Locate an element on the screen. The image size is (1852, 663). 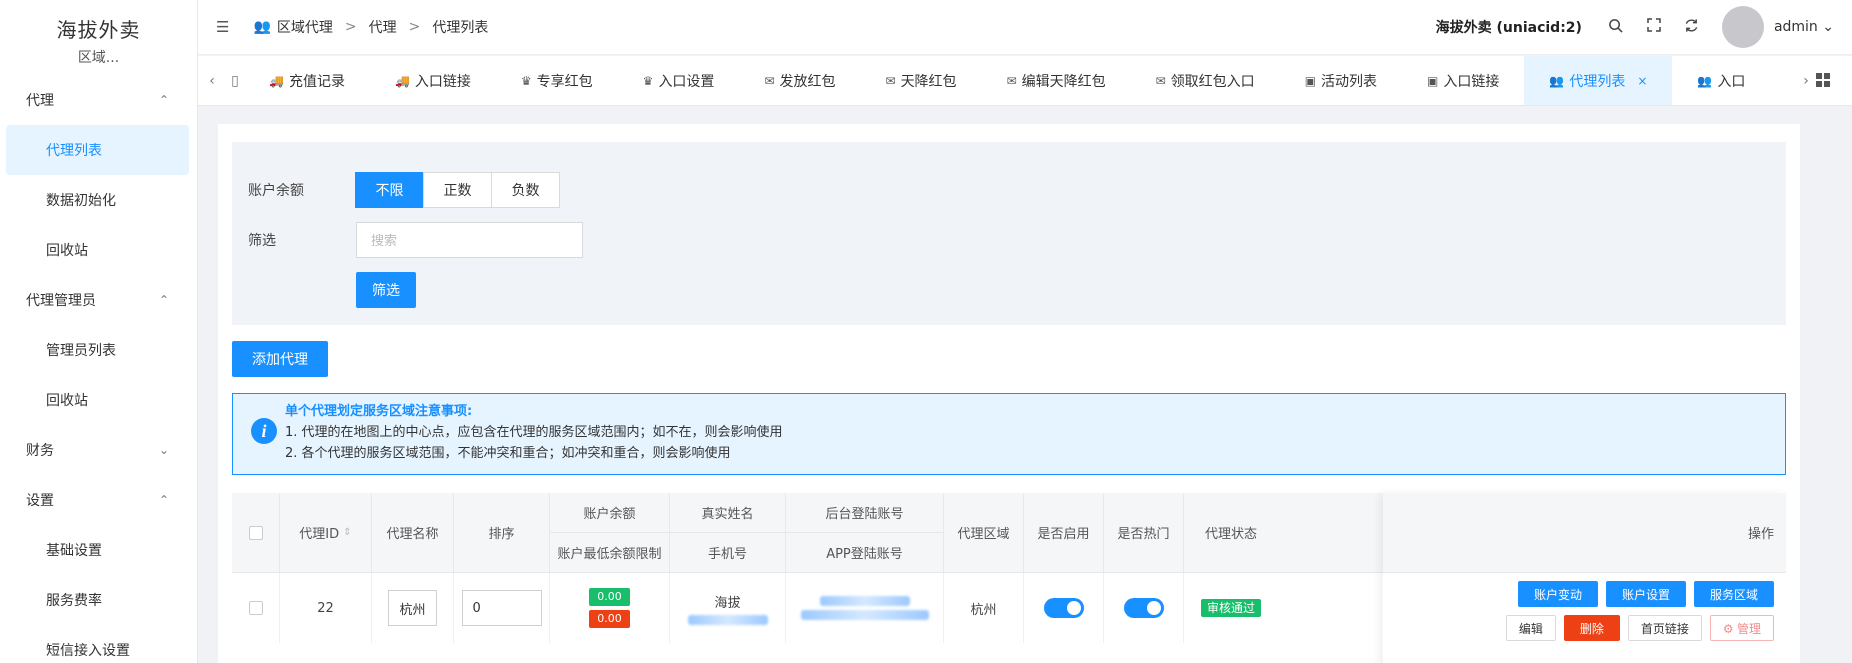
chevron-up-icon: ⌃ is located at coordinates (163, 300).